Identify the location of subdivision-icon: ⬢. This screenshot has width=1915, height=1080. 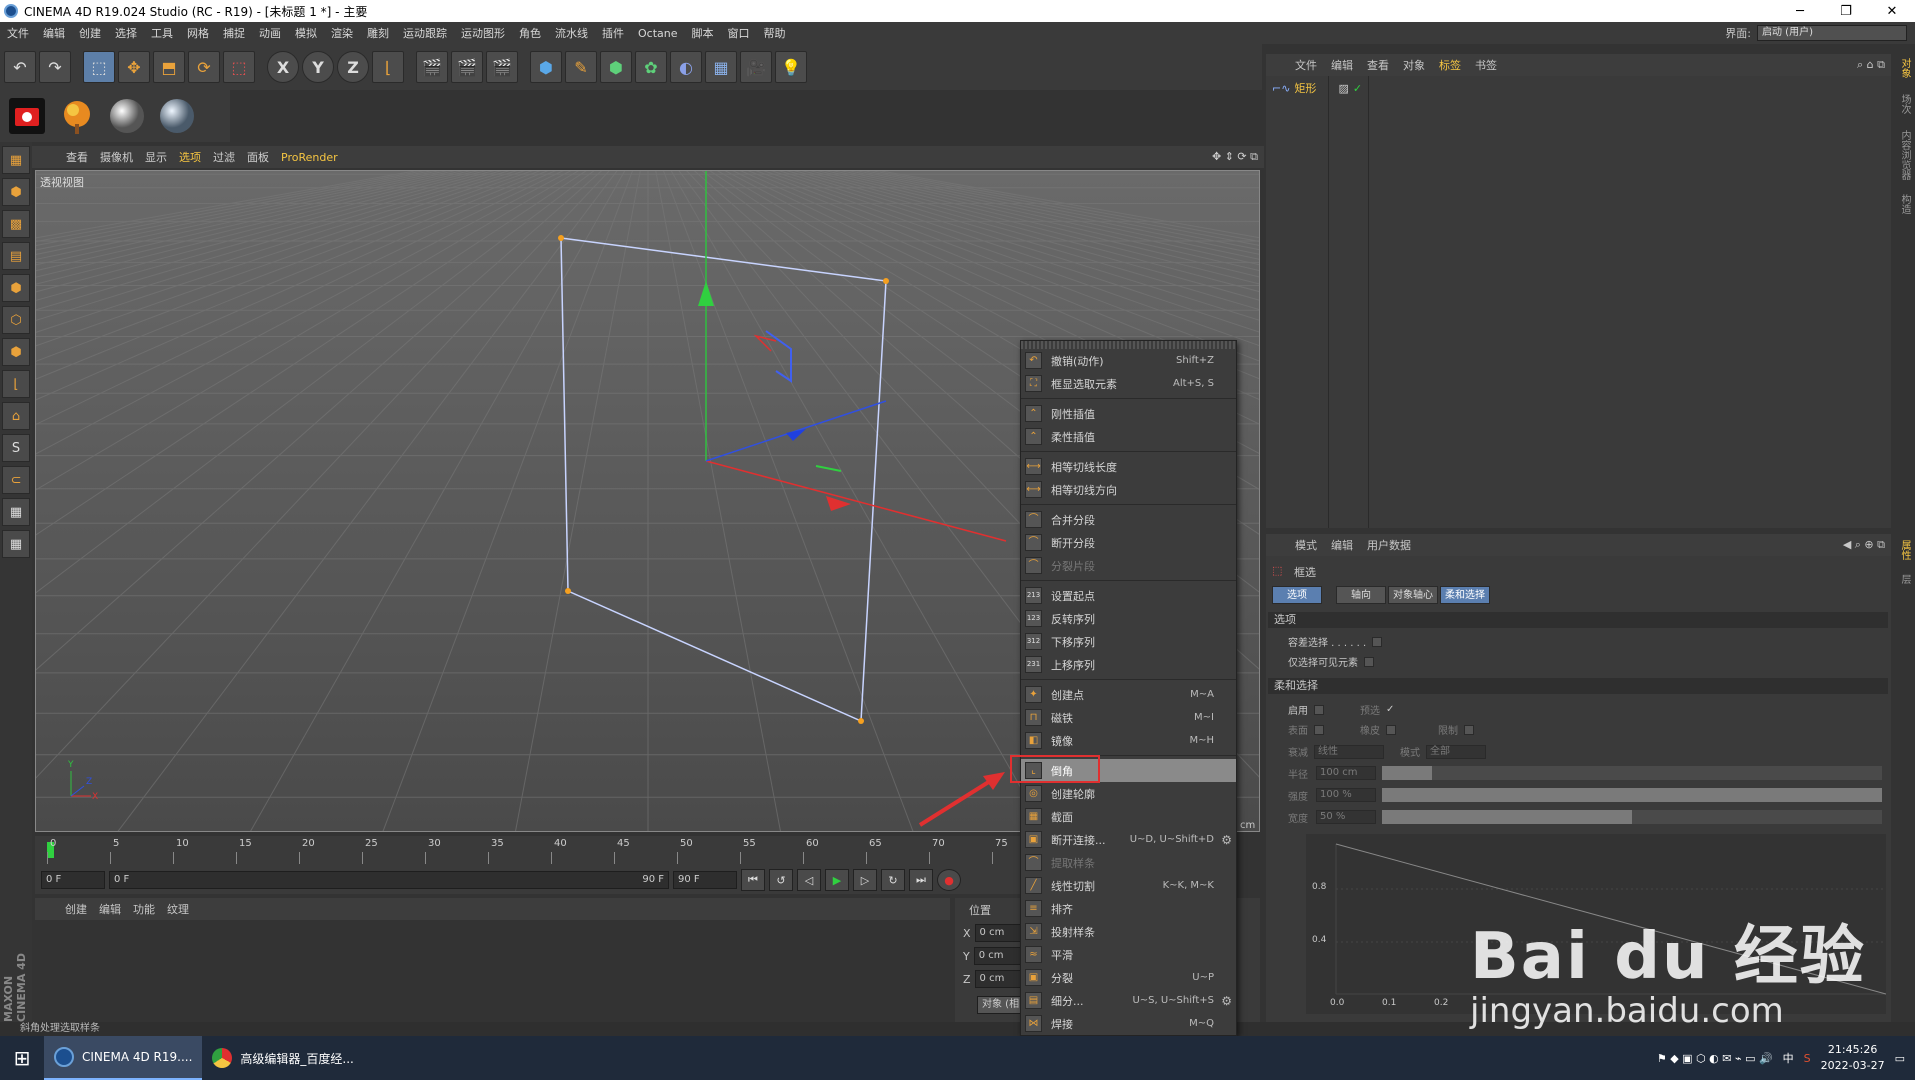
(616, 67).